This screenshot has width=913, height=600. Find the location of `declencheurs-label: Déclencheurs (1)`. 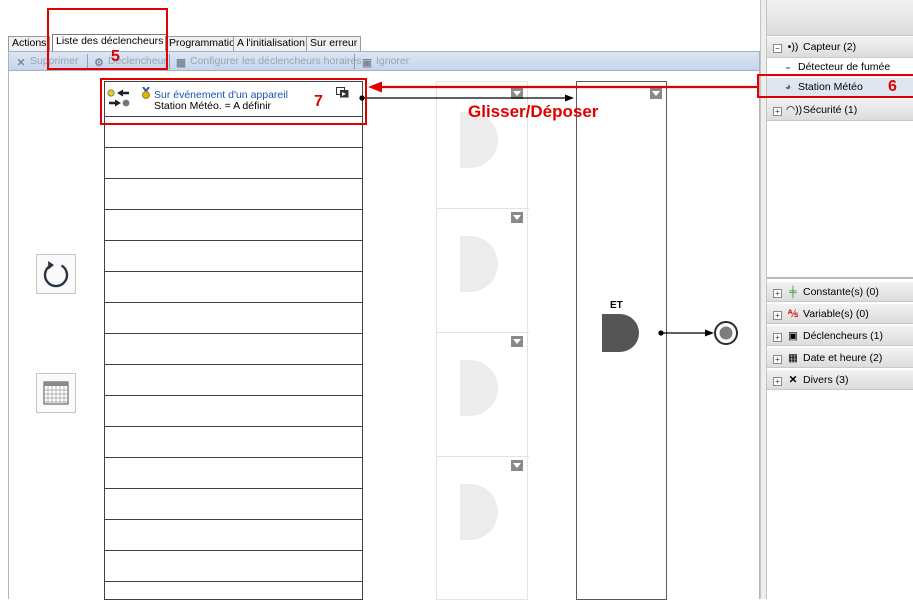

declencheurs-label: Déclencheurs (1) is located at coordinates (843, 336).